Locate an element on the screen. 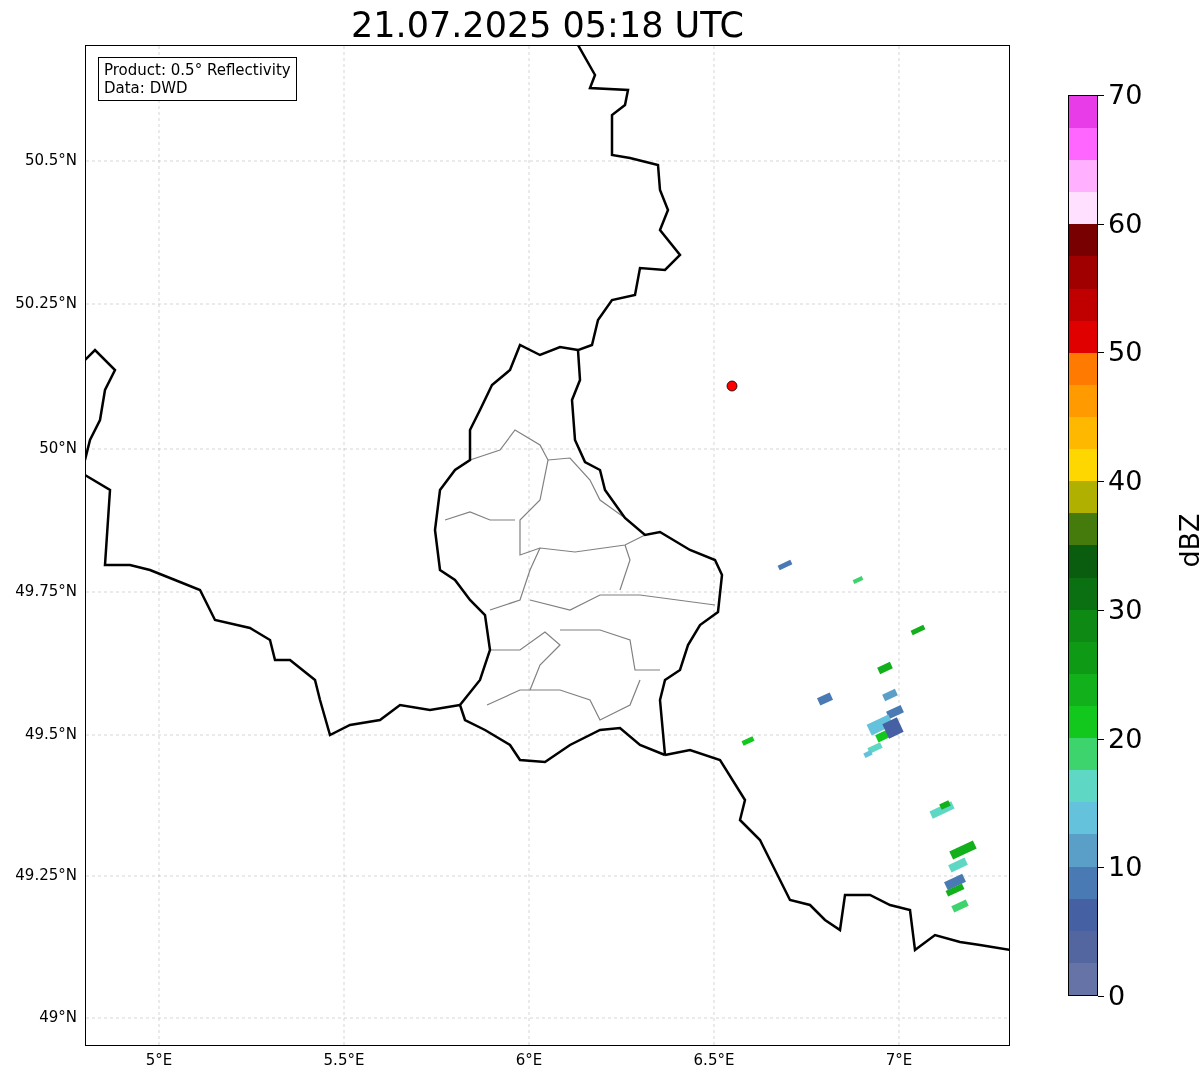 This screenshot has height=1081, width=1202. legend-text: Data: DWD is located at coordinates (146, 88).